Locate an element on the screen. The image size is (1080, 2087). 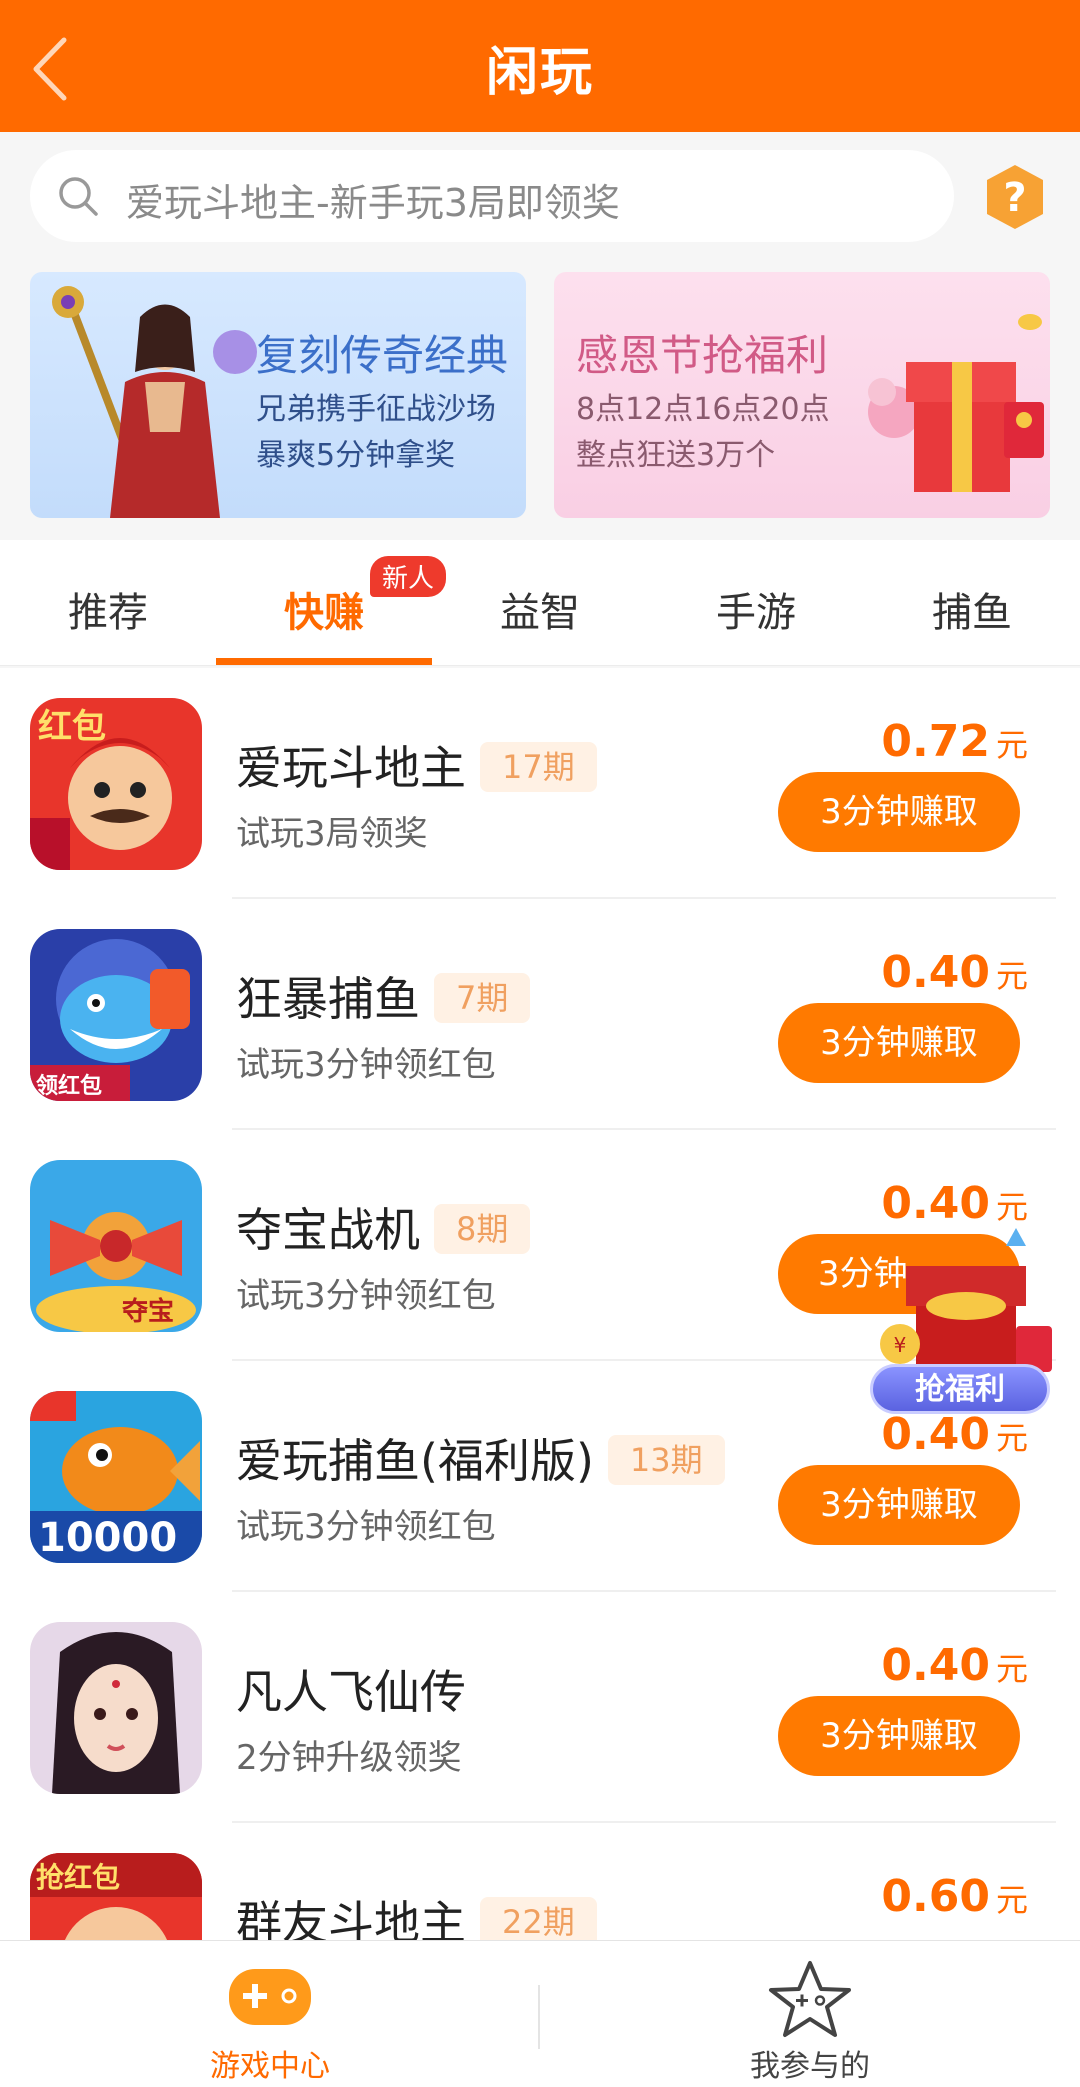
banner-subtitle: 8点12点16点20点 is located at coordinates (703, 409).